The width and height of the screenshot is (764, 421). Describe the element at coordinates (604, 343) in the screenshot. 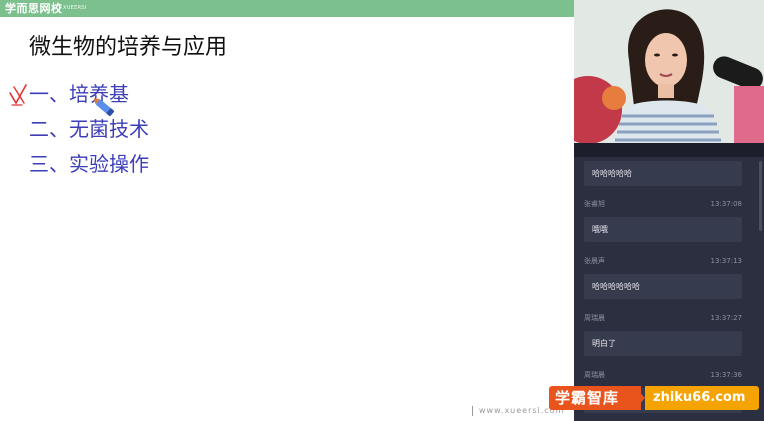

I see `chat-message-text: 明白了` at that location.